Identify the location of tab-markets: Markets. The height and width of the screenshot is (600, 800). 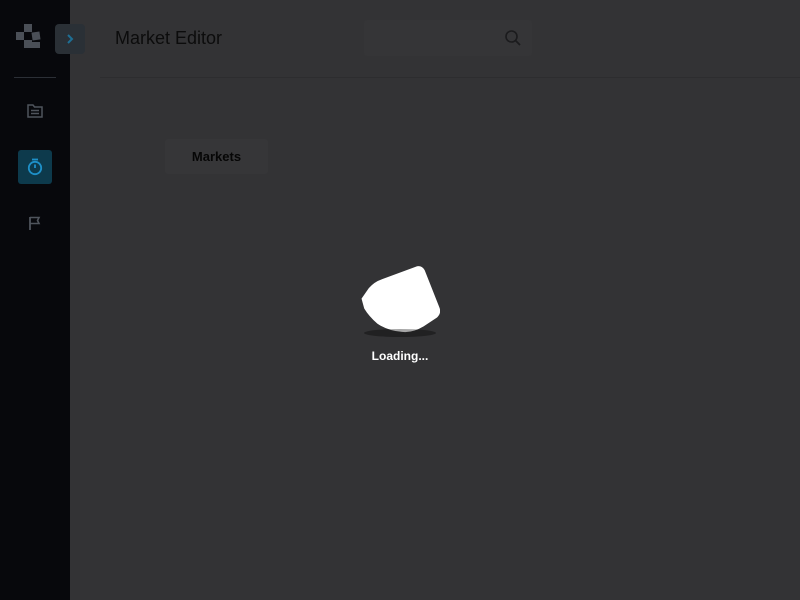
(216, 156).